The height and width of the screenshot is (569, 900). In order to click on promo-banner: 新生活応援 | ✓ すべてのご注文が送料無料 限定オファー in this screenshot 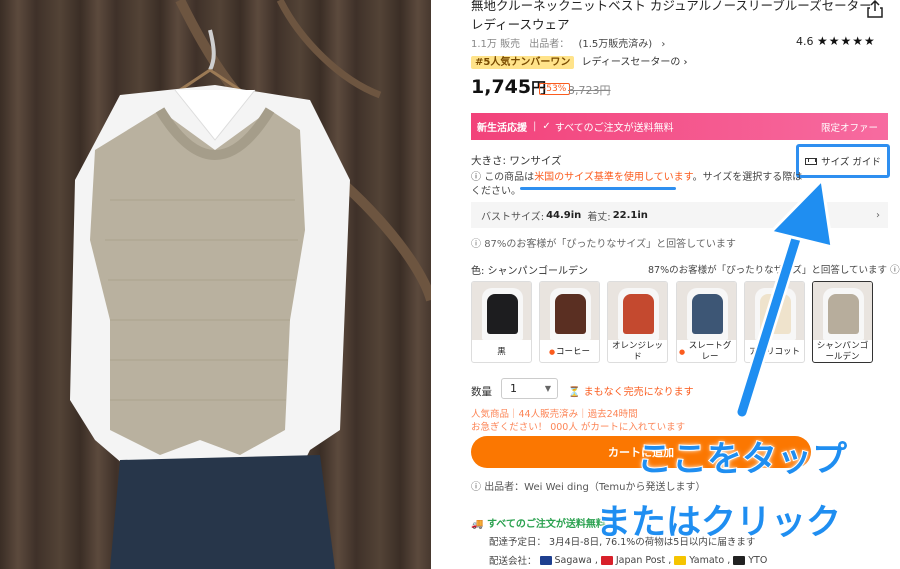, I will do `click(679, 126)`.